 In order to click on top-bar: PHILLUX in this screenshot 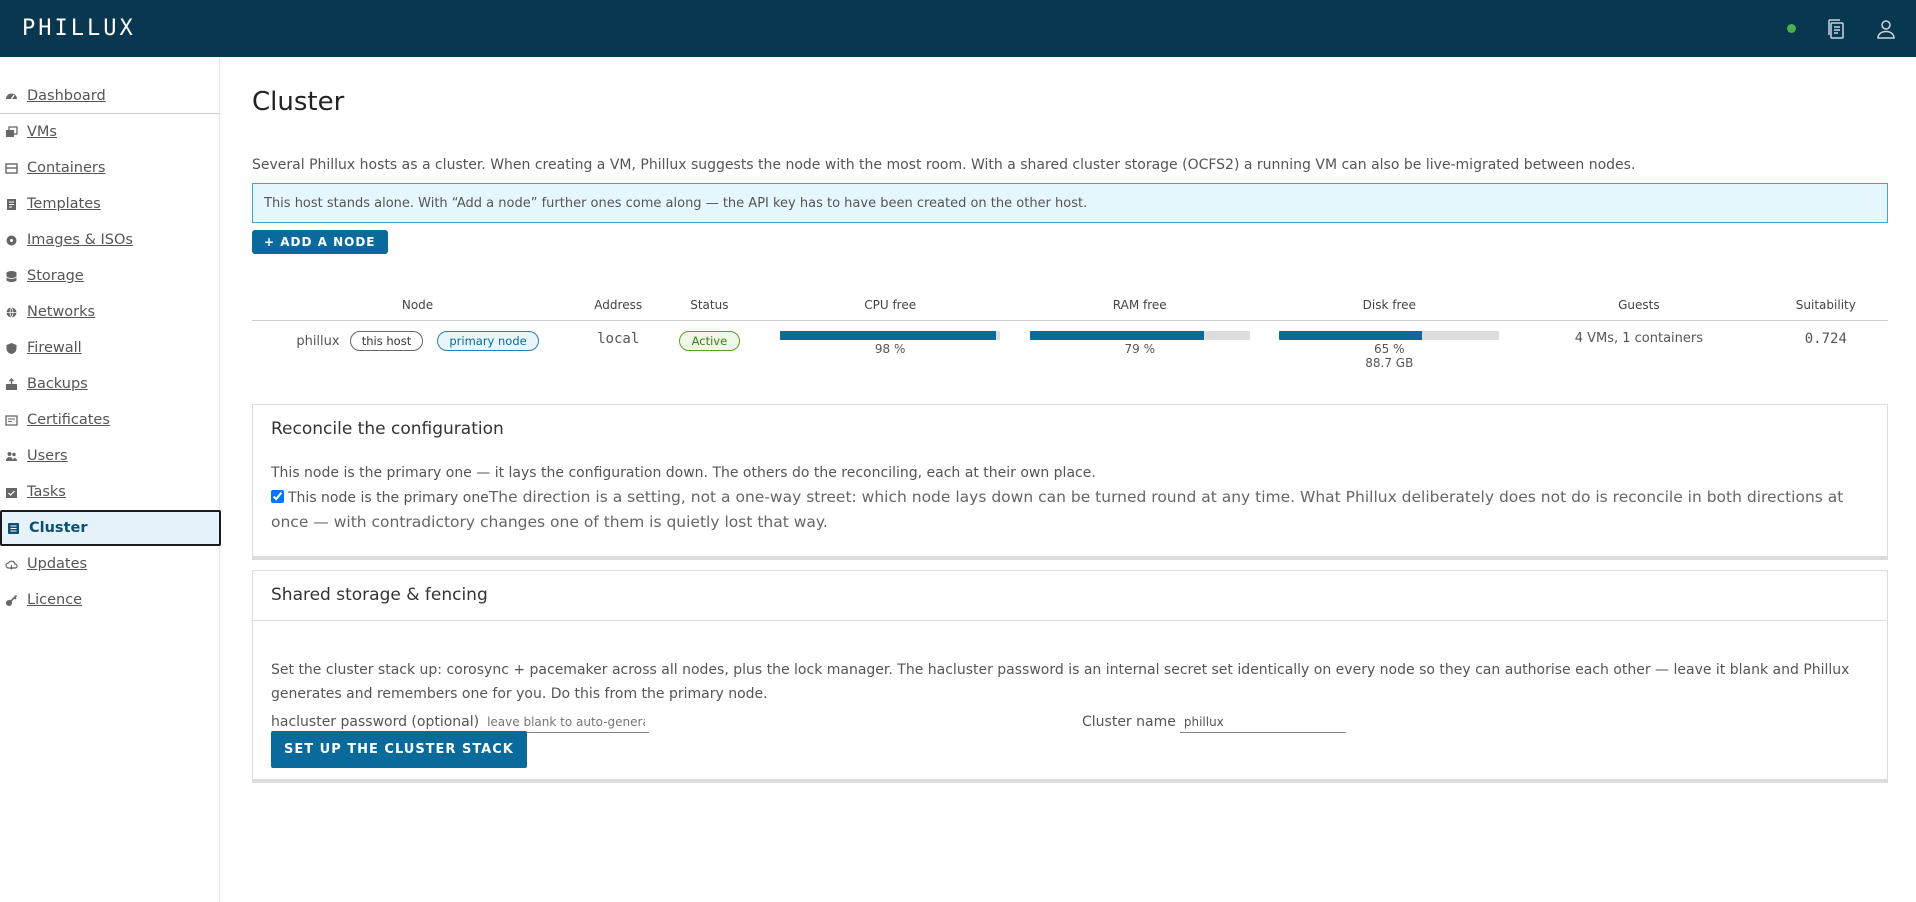, I will do `click(958, 28)`.